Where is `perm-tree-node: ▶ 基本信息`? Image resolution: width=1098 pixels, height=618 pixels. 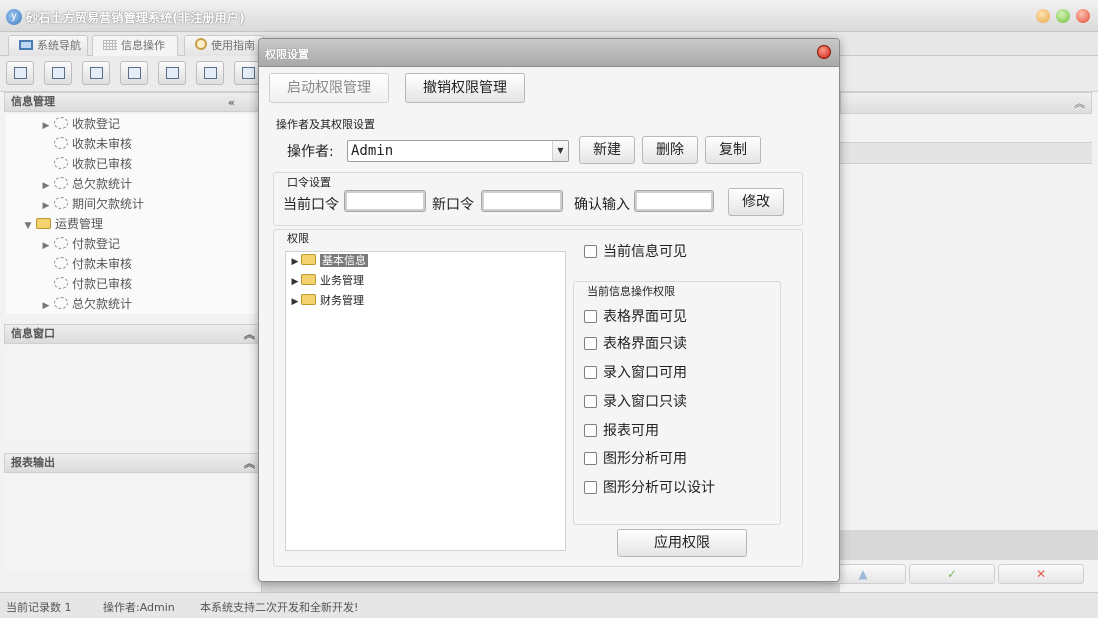 perm-tree-node: ▶ 基本信息 is located at coordinates (329, 261).